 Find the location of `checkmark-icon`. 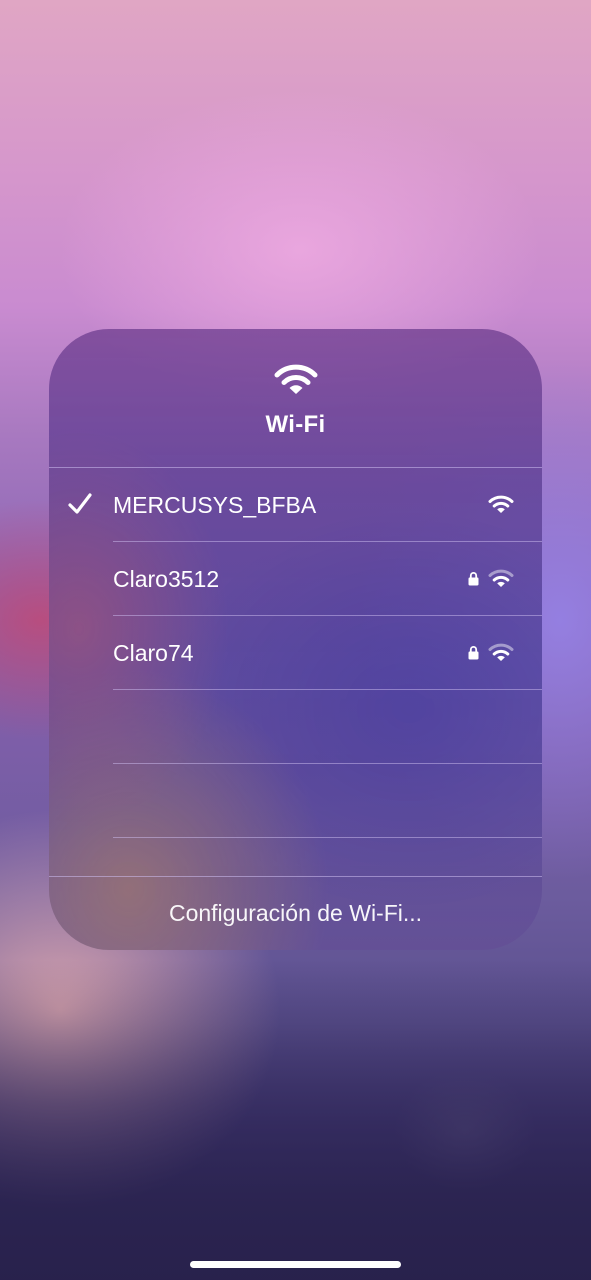

checkmark-icon is located at coordinates (80, 503).